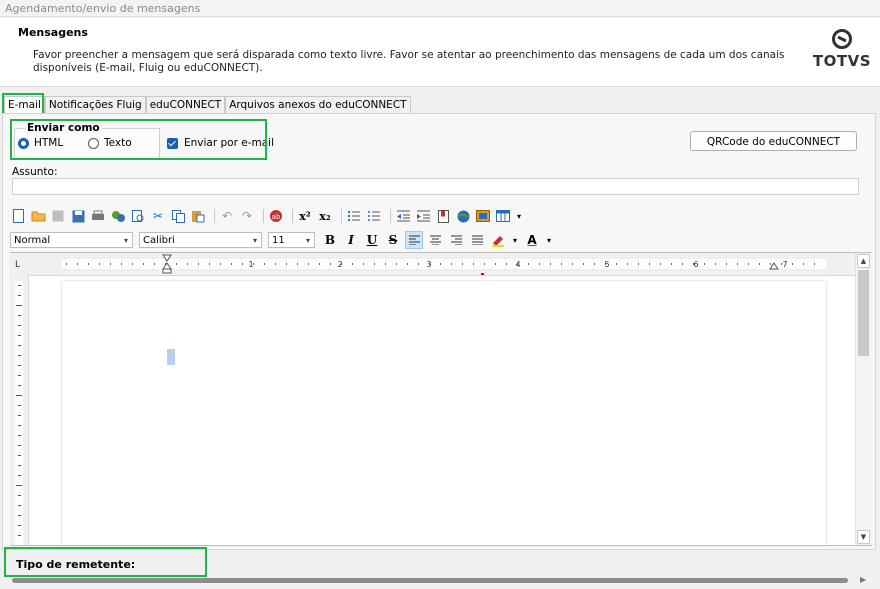 This screenshot has height=589, width=880. I want to click on tab-educonnect: eduCONNECT, so click(185, 104).